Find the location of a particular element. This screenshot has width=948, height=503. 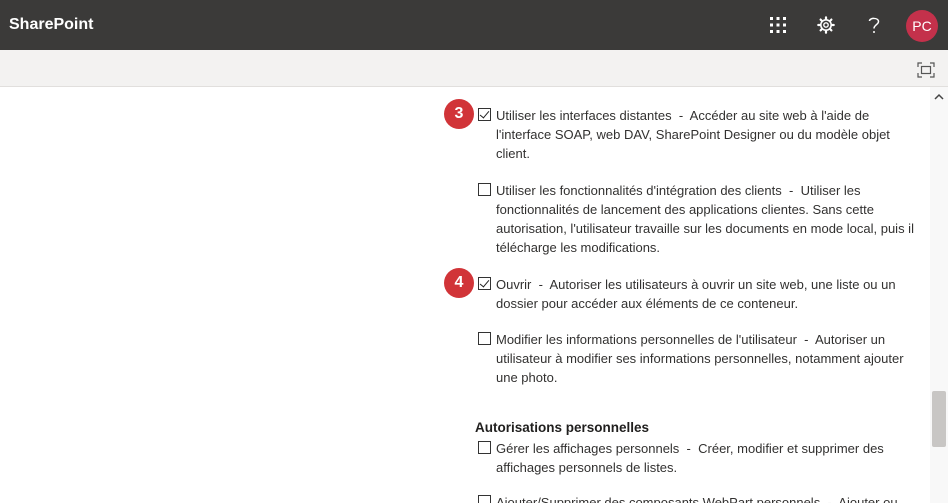

focus-mode-icon is located at coordinates (926, 70).